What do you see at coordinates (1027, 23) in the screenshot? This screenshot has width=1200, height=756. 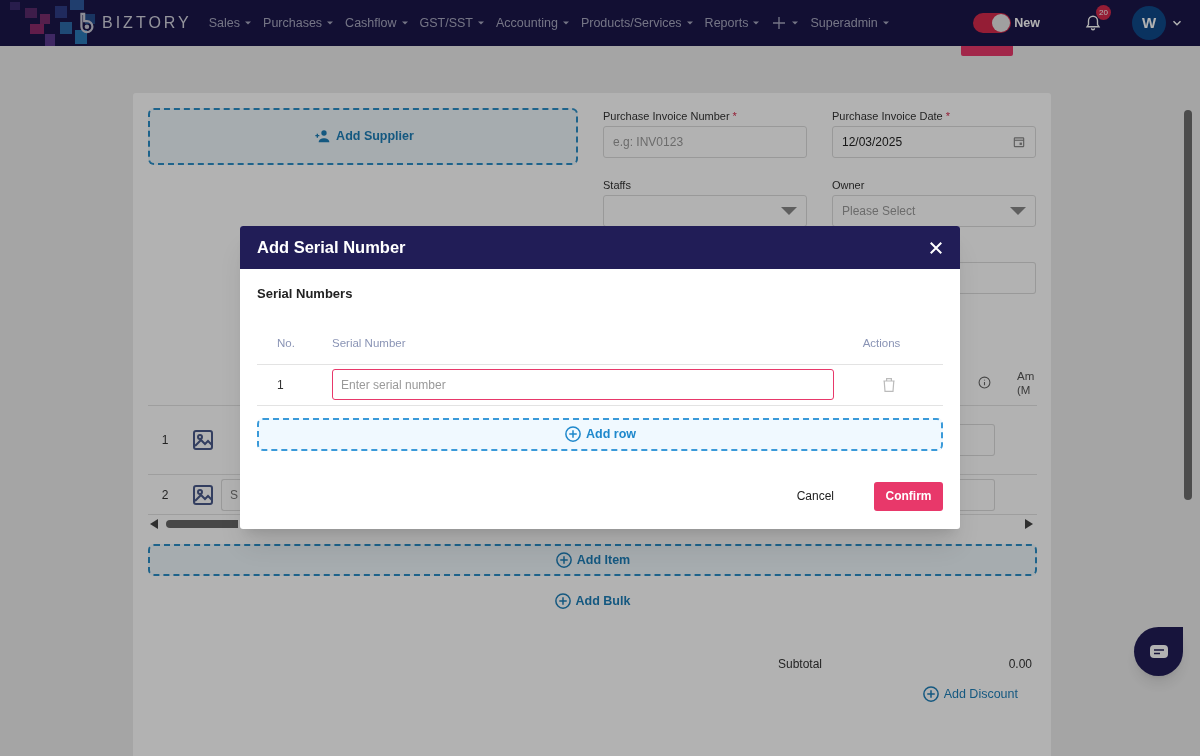 I see `toggle-label: New` at bounding box center [1027, 23].